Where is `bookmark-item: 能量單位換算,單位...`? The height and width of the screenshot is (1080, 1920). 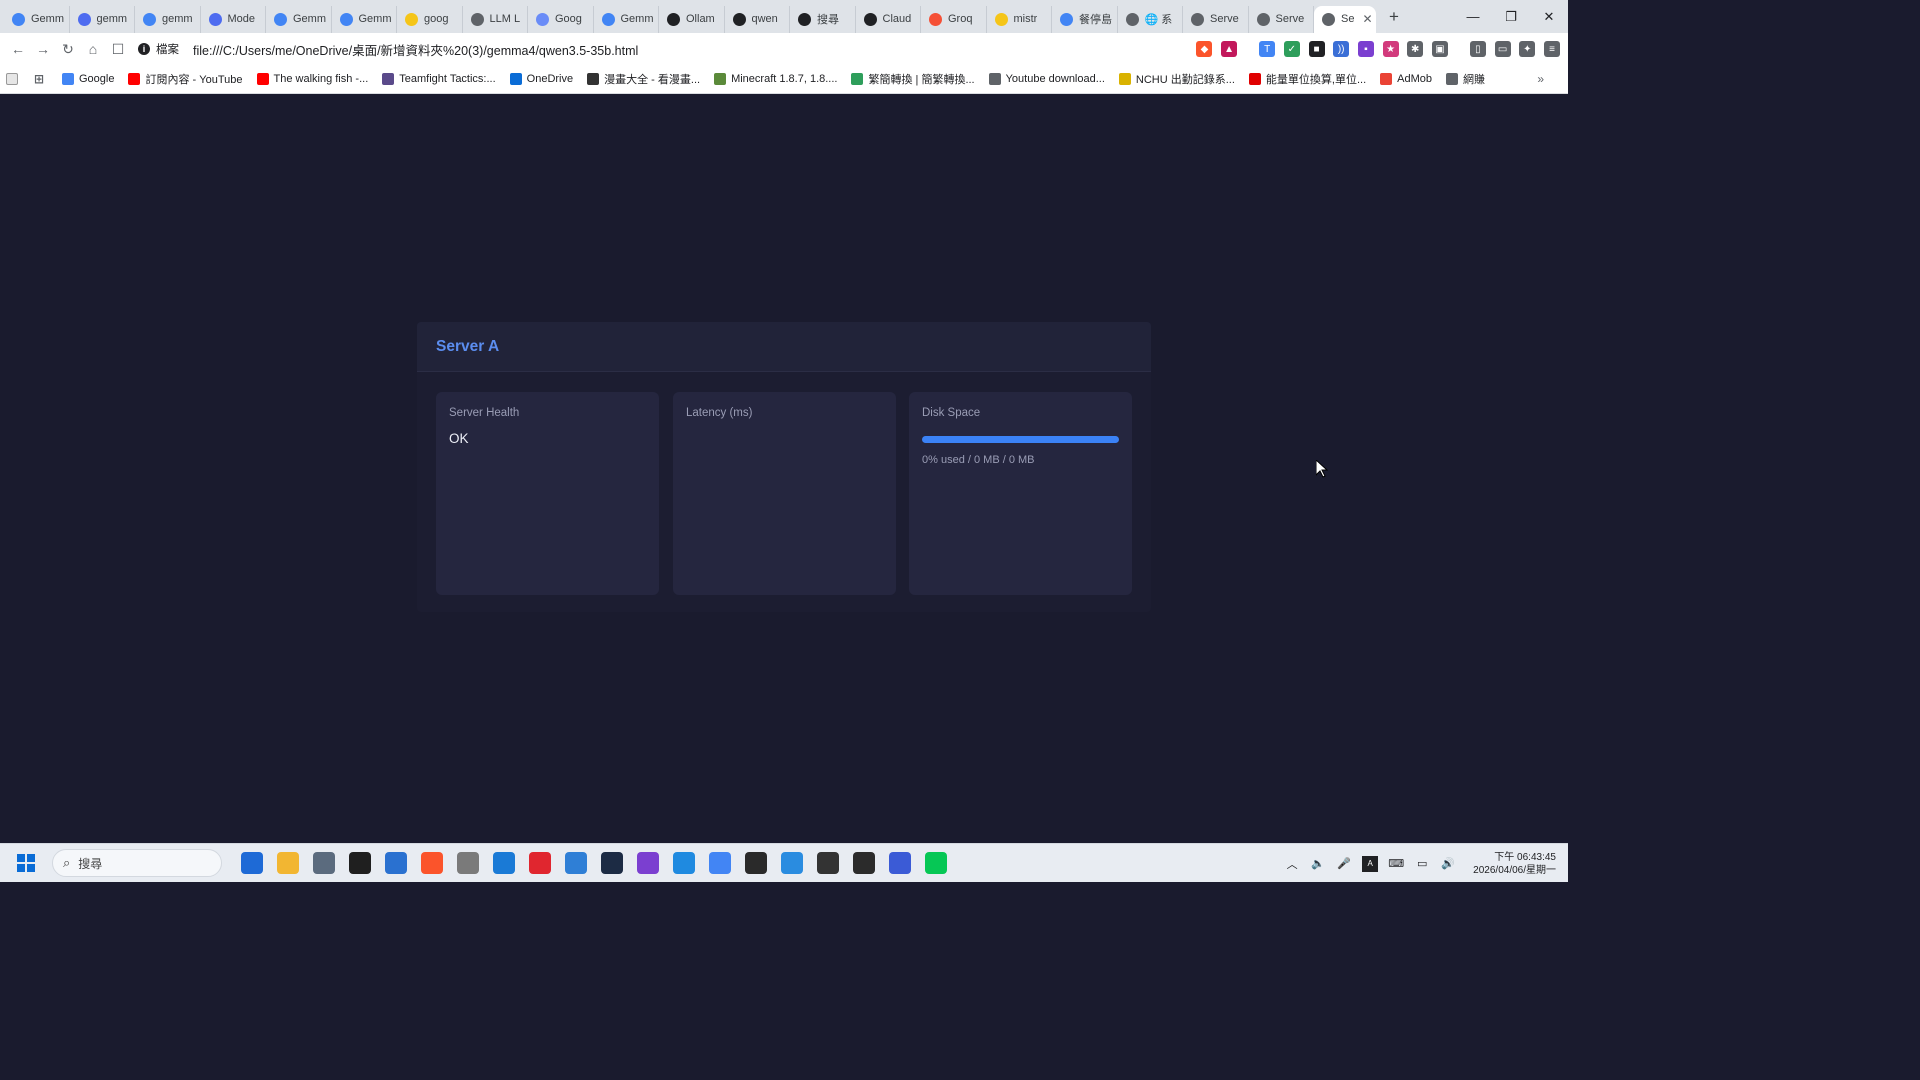
bookmark-item: 能量單位換算,單位... is located at coordinates (1307, 79).